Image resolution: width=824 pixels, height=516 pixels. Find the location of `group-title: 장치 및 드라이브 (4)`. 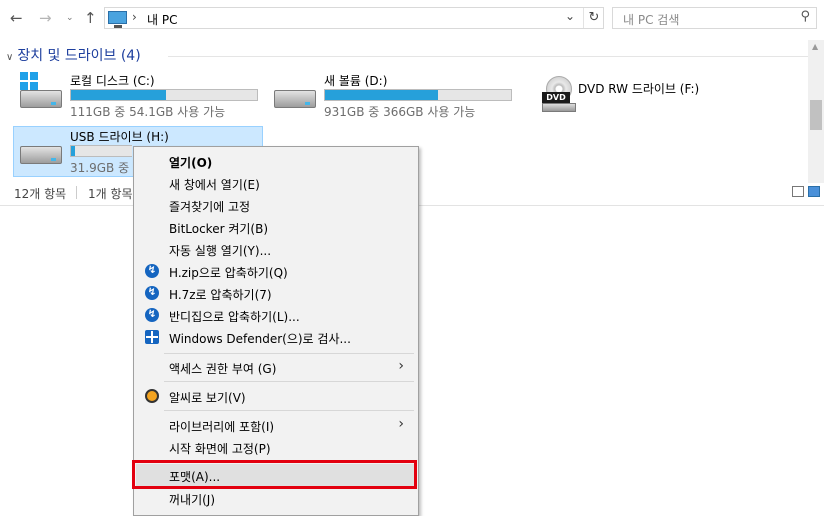

group-title: 장치 및 드라이브 (4) is located at coordinates (79, 56).